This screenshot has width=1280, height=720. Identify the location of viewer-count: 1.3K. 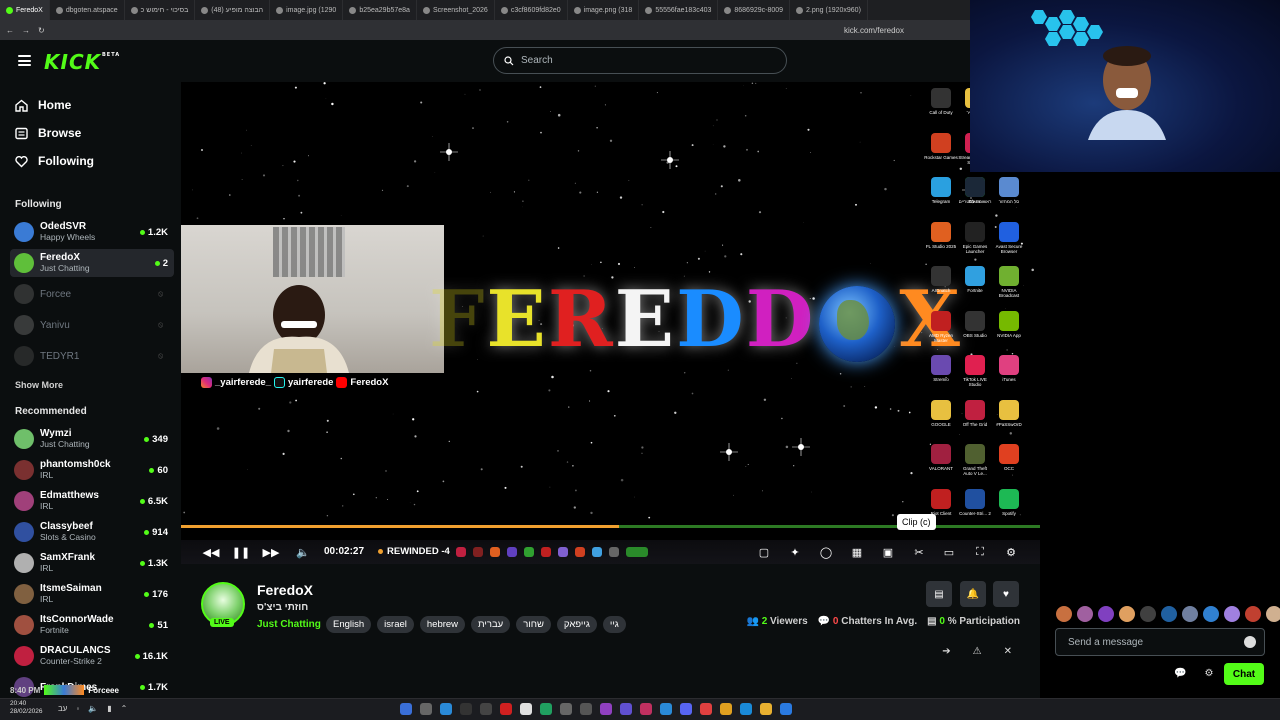
(153, 563).